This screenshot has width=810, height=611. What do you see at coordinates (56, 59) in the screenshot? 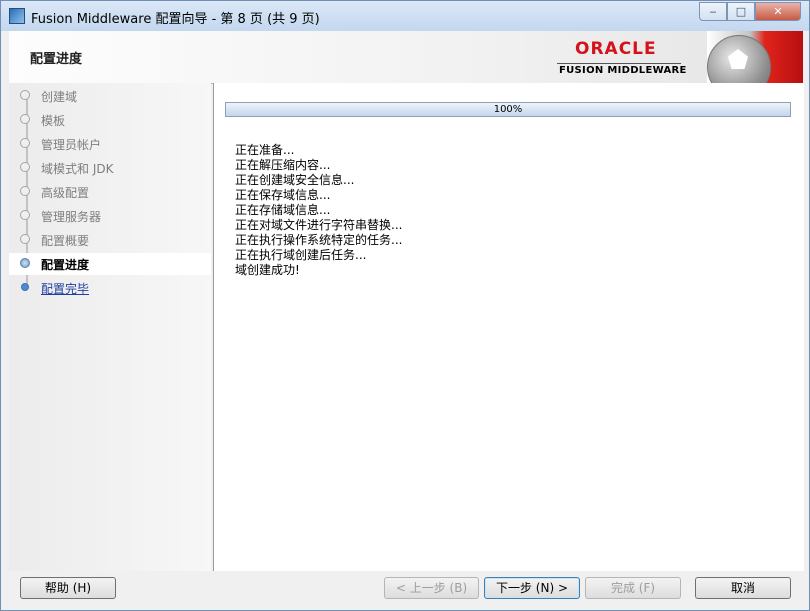
I see `page-title: 配置进度` at bounding box center [56, 59].